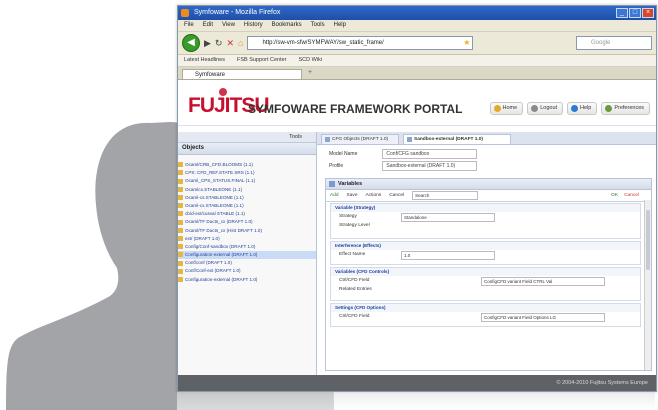  Describe the element at coordinates (247, 190) in the screenshot. I see `tree-item: Ocamlcx.STABLEONE (1.1)` at that location.